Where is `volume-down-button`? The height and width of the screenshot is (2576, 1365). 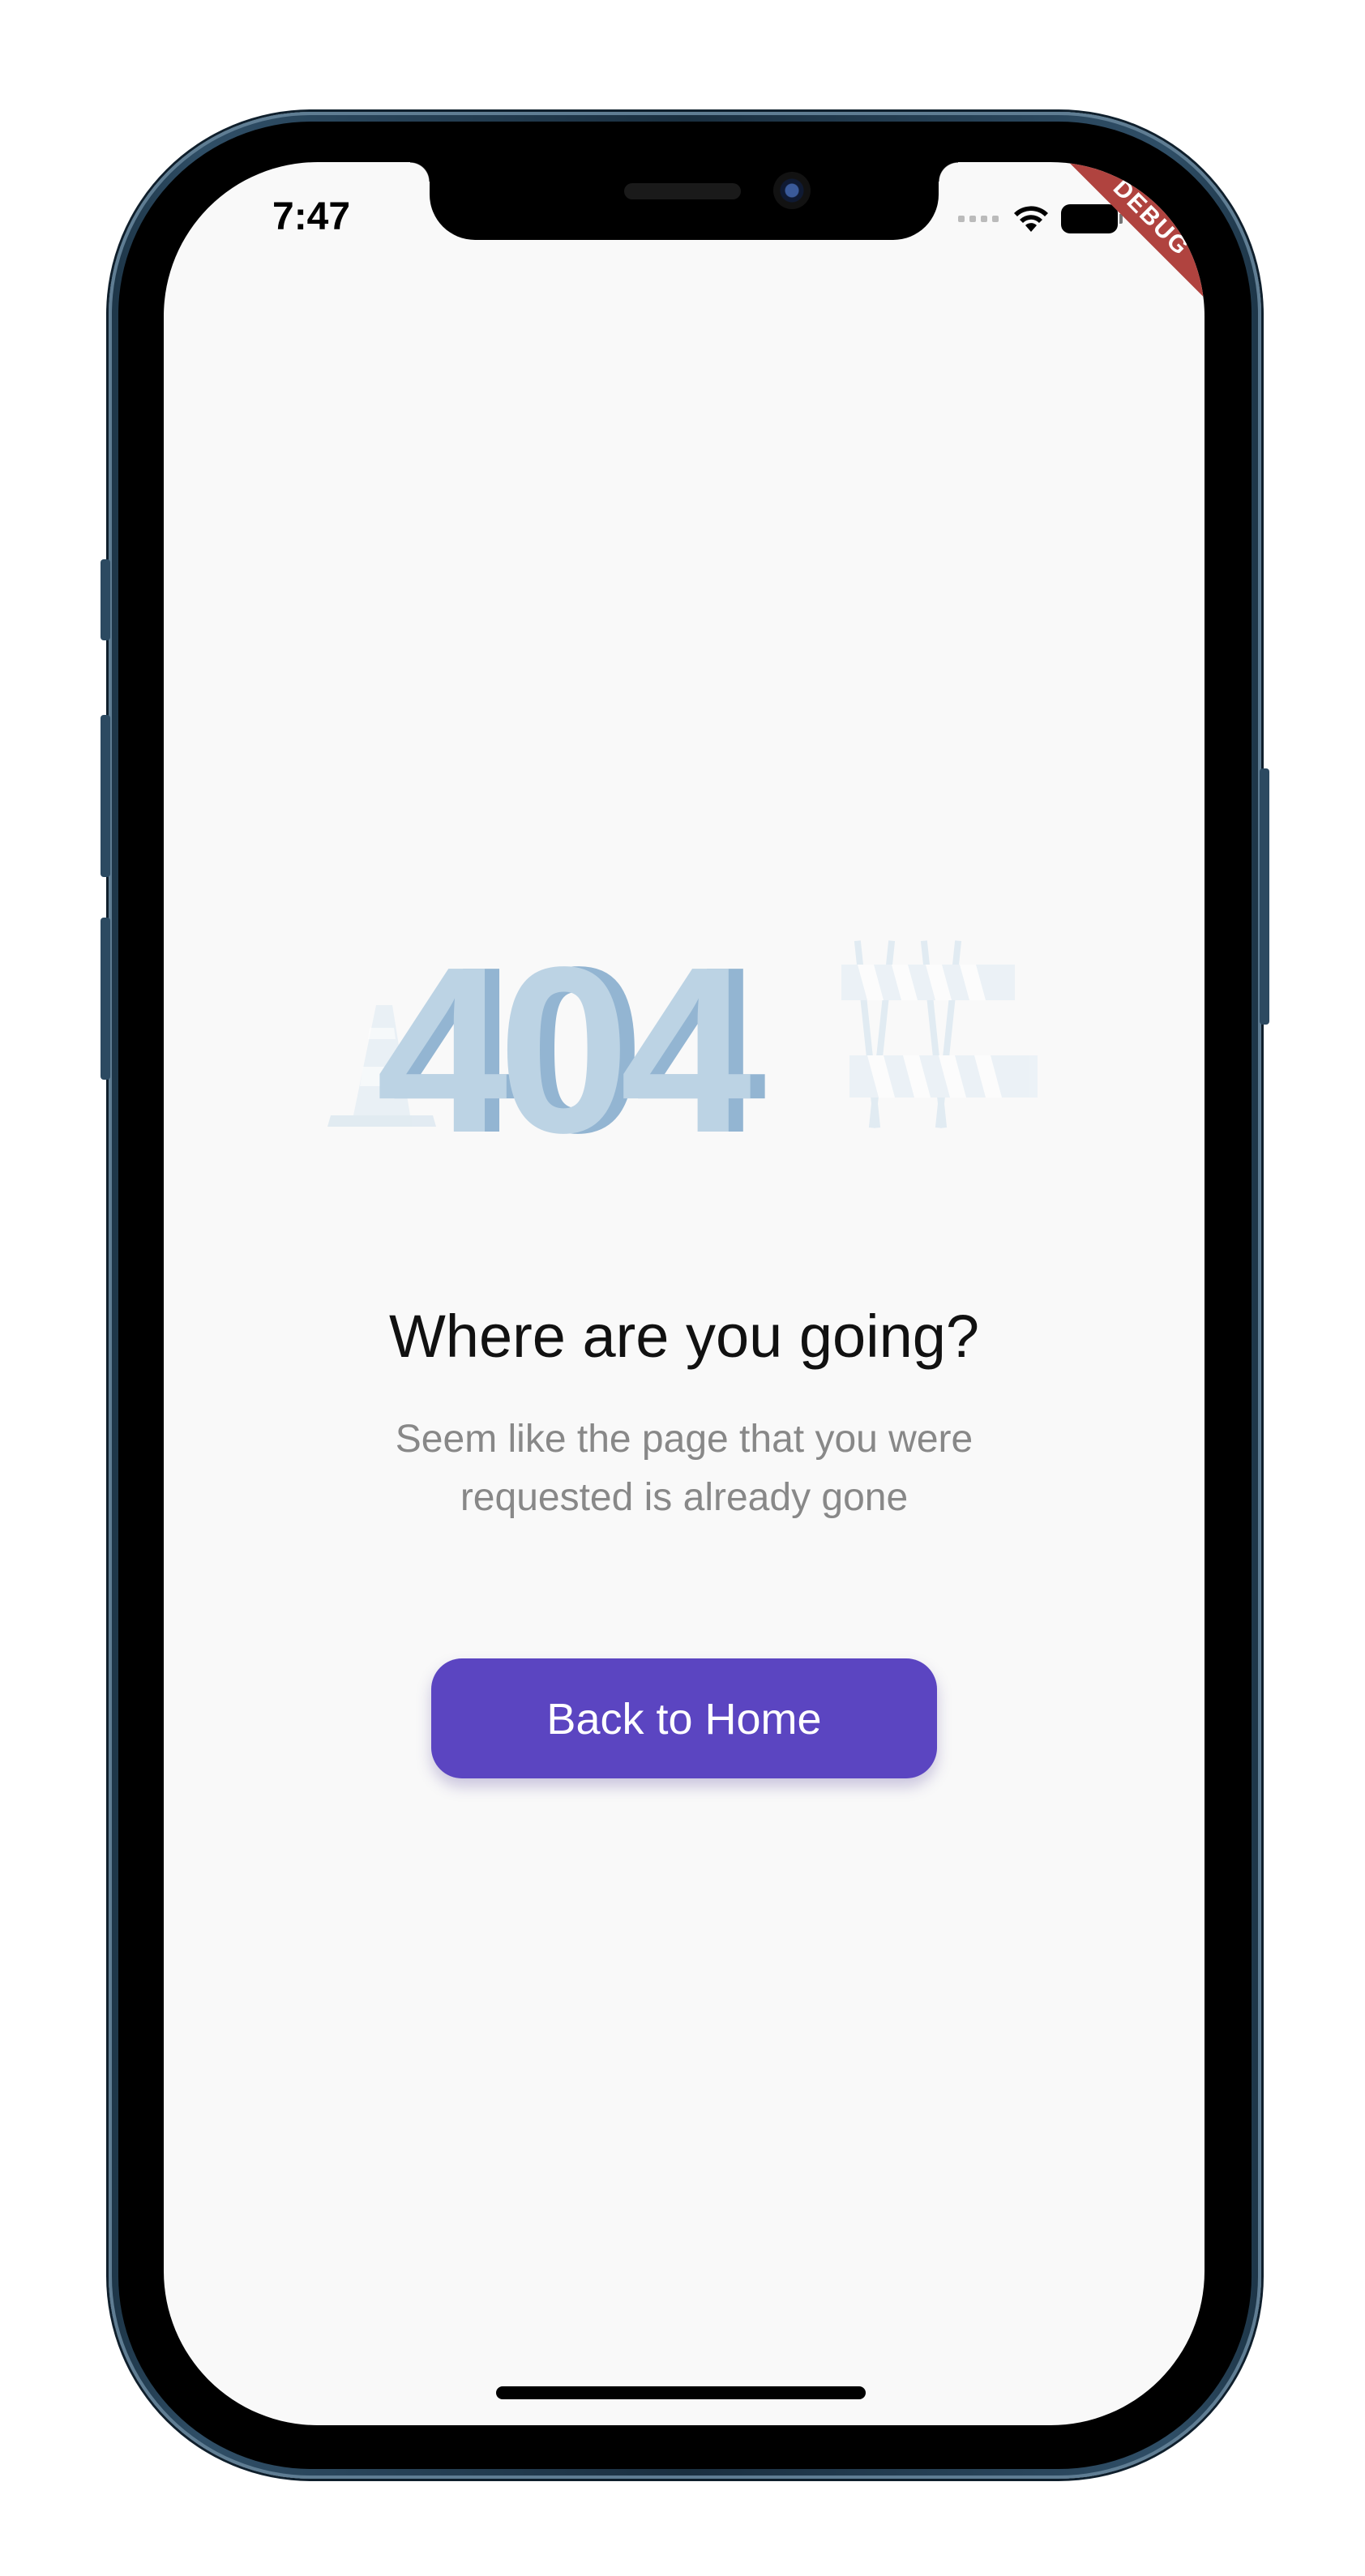 volume-down-button is located at coordinates (106, 999).